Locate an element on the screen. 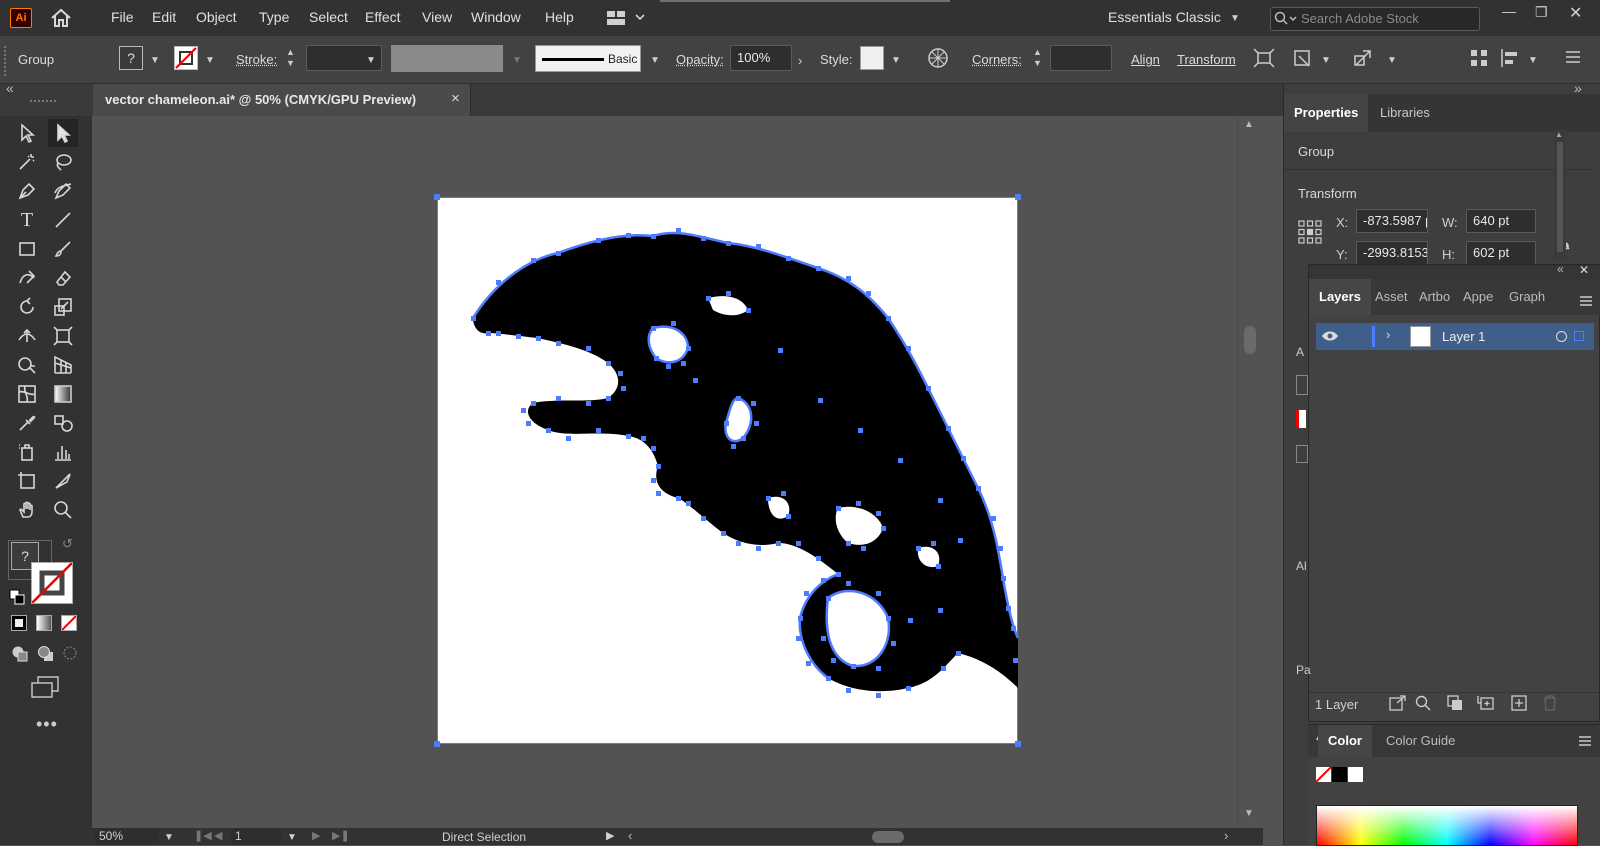 The height and width of the screenshot is (846, 1600). locate-object-icon is located at coordinates (1423, 704).